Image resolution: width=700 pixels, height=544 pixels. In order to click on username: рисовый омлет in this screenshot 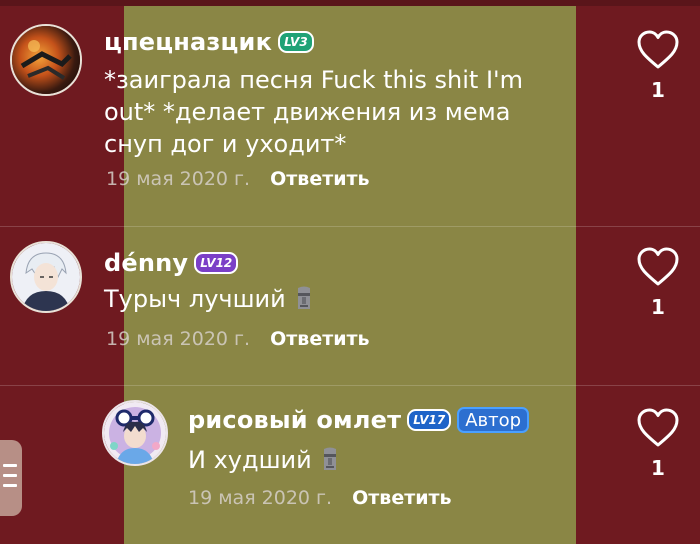, I will do `click(294, 420)`.